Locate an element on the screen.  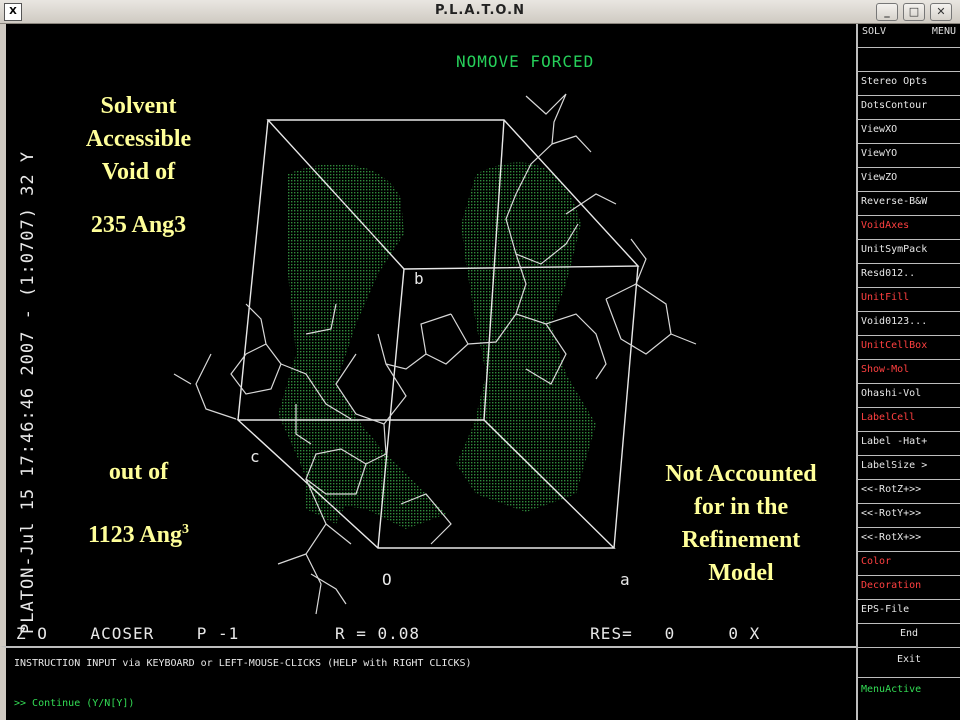
out-of-label: out of is located at coordinates (138, 472).